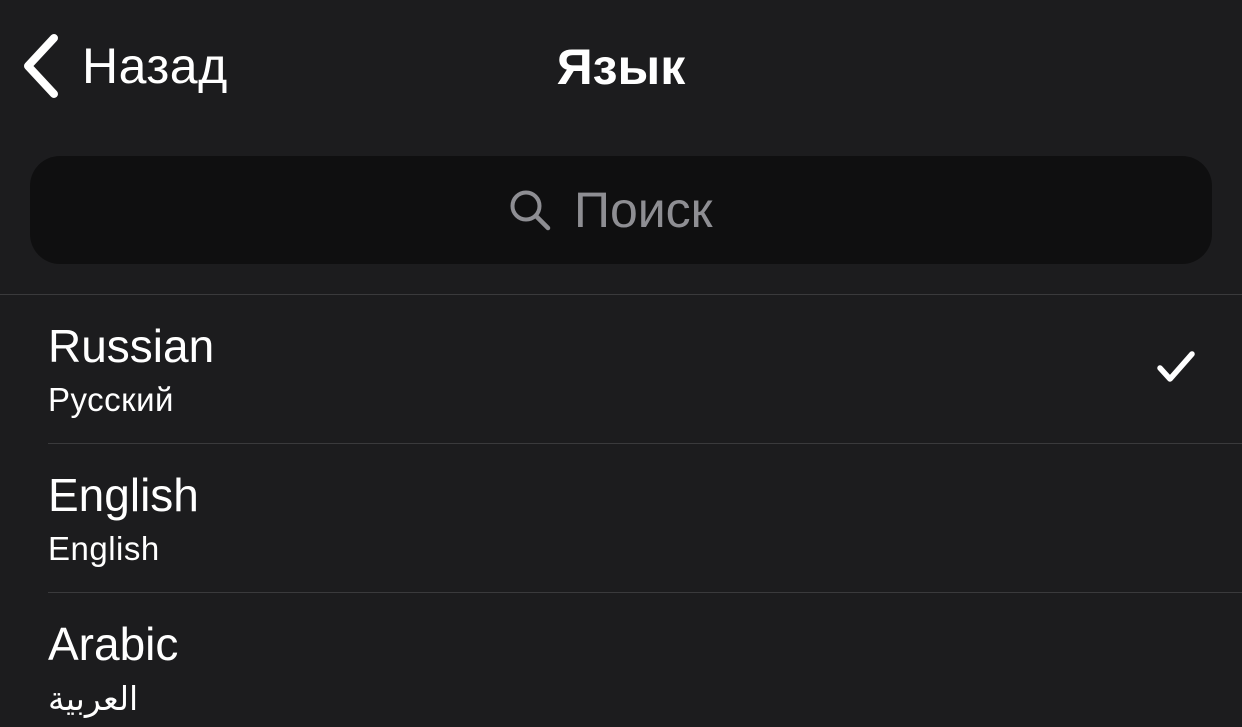  What do you see at coordinates (123, 495) in the screenshot?
I see `language-name: English` at bounding box center [123, 495].